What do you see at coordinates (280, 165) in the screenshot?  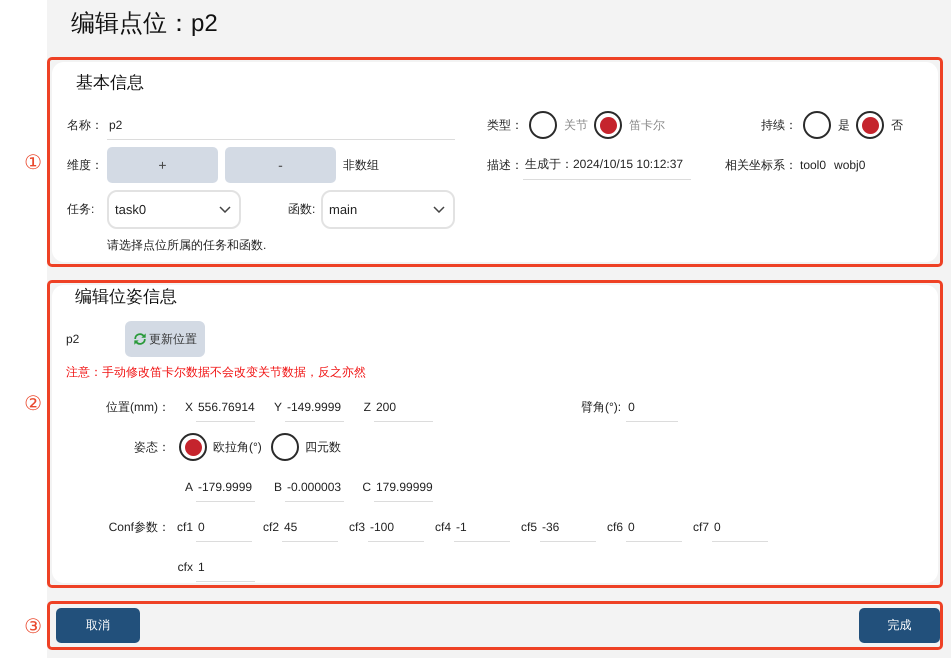 I see `dimension-button: -` at bounding box center [280, 165].